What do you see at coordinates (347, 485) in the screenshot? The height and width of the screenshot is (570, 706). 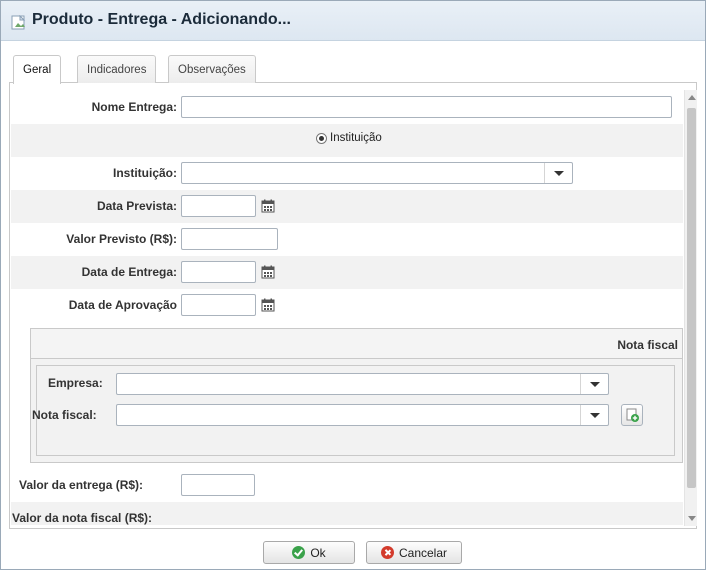 I see `row-valor-entrega: Valor da entrega (R$):` at bounding box center [347, 485].